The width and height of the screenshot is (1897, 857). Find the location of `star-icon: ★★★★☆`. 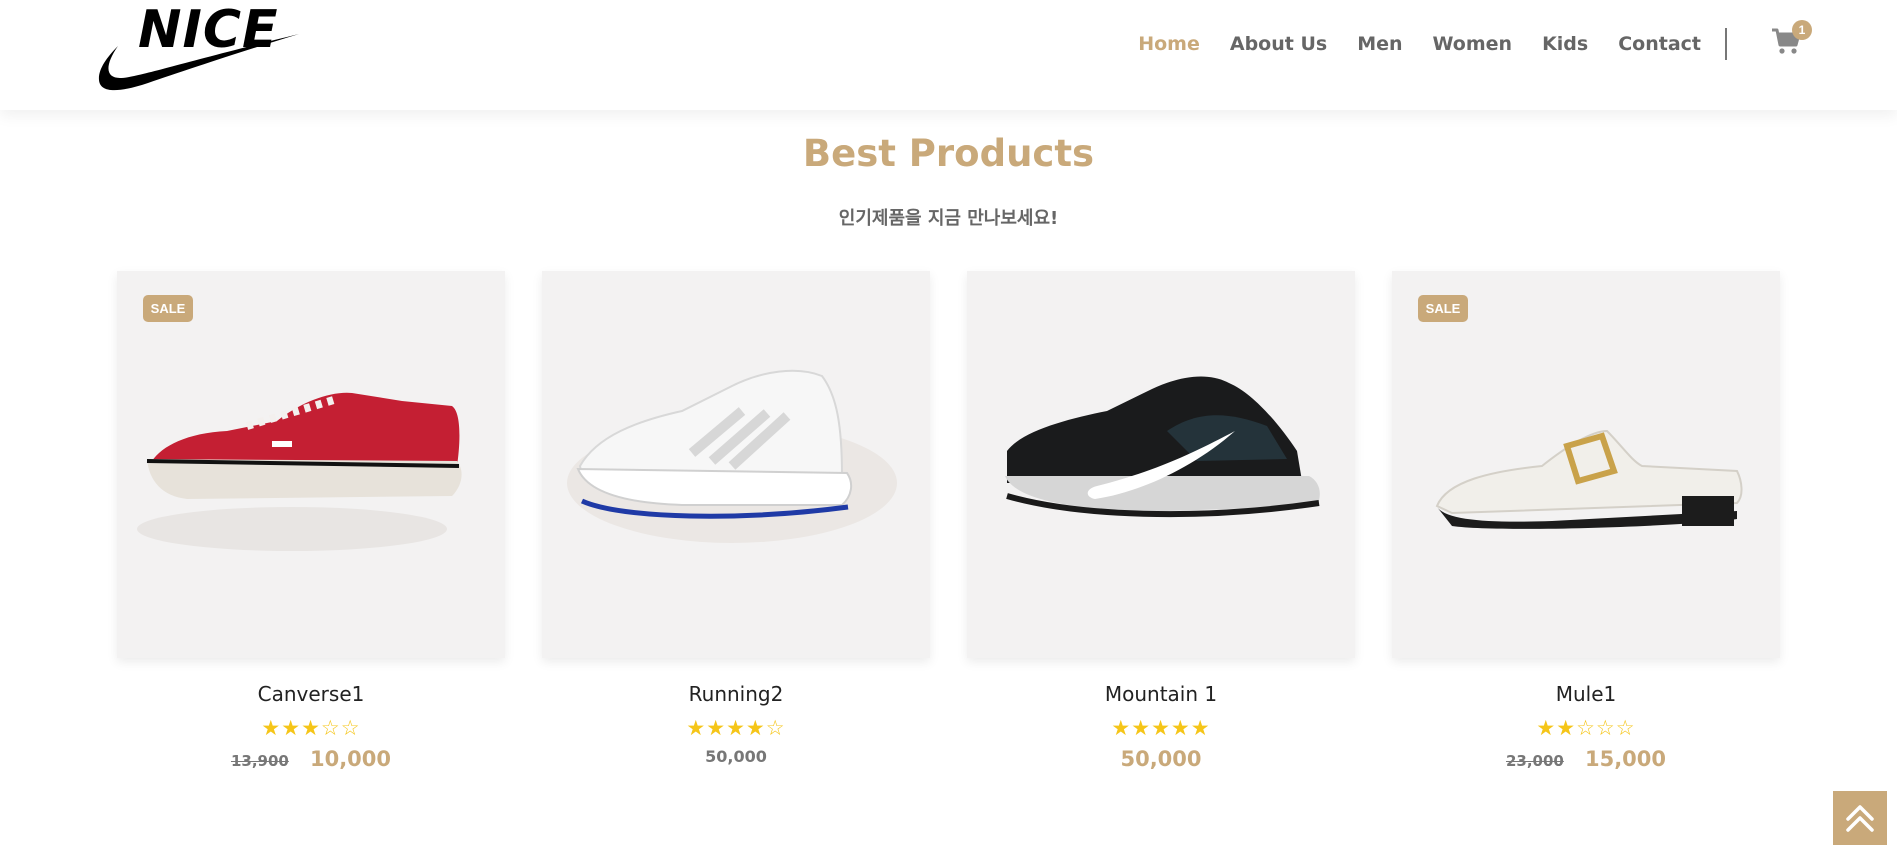

star-icon: ★★★★☆ is located at coordinates (736, 728).